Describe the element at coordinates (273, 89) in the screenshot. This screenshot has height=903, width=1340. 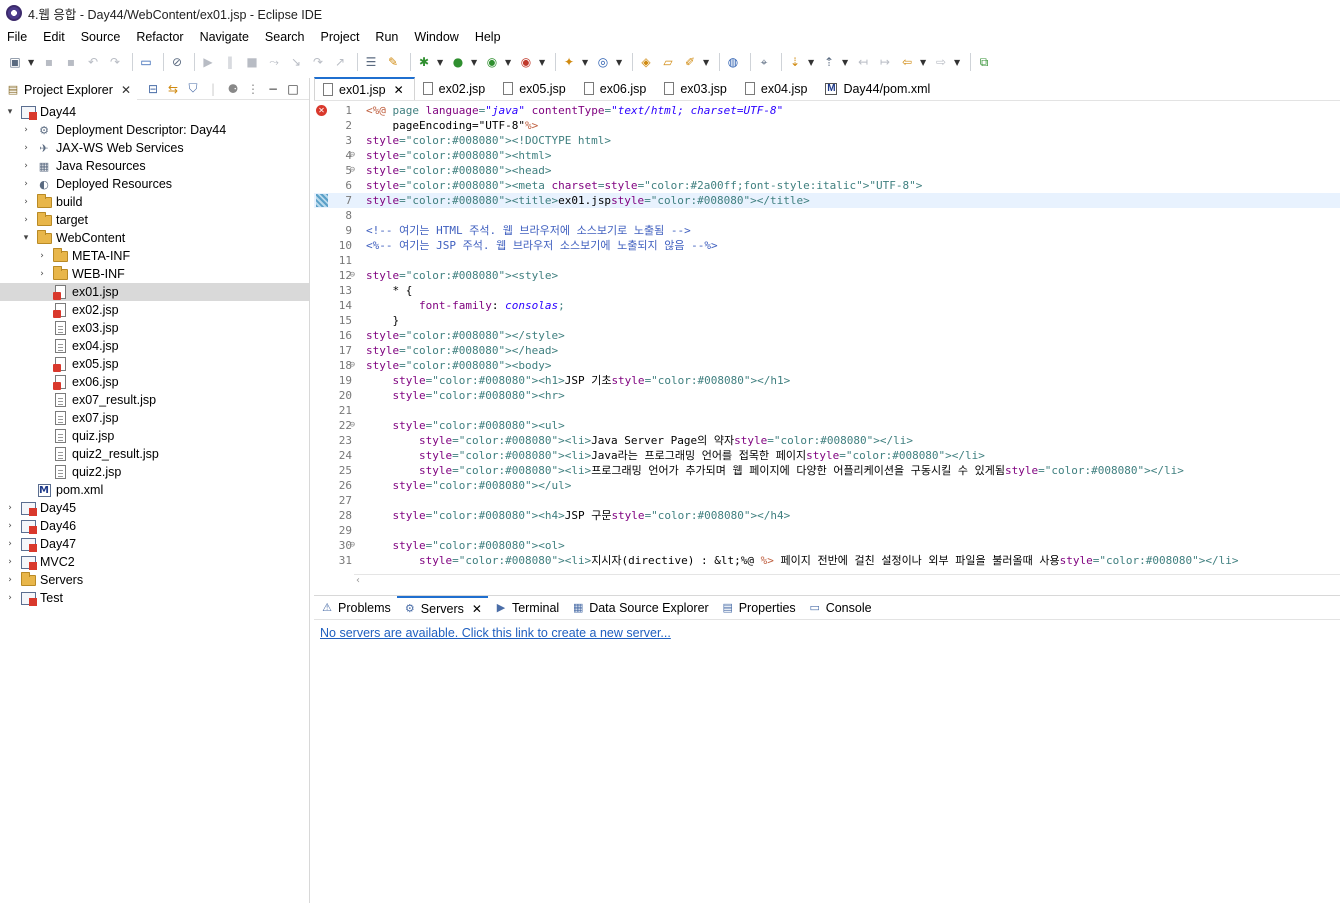
I see `minimize-icon: −` at that location.